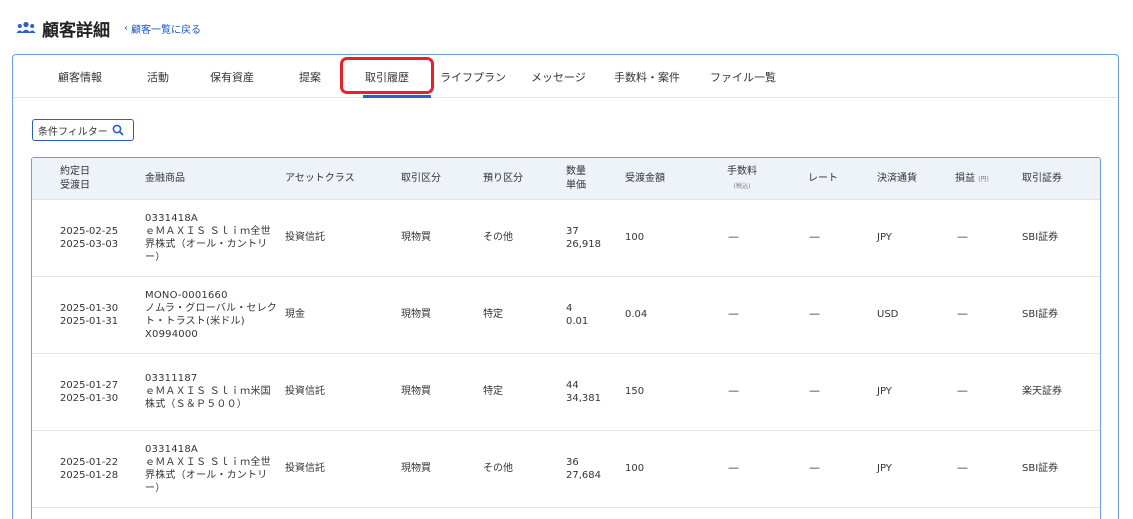 This screenshot has height=519, width=1133. Describe the element at coordinates (186, 295) in the screenshot. I see `product-code: MONO-0001660` at that location.